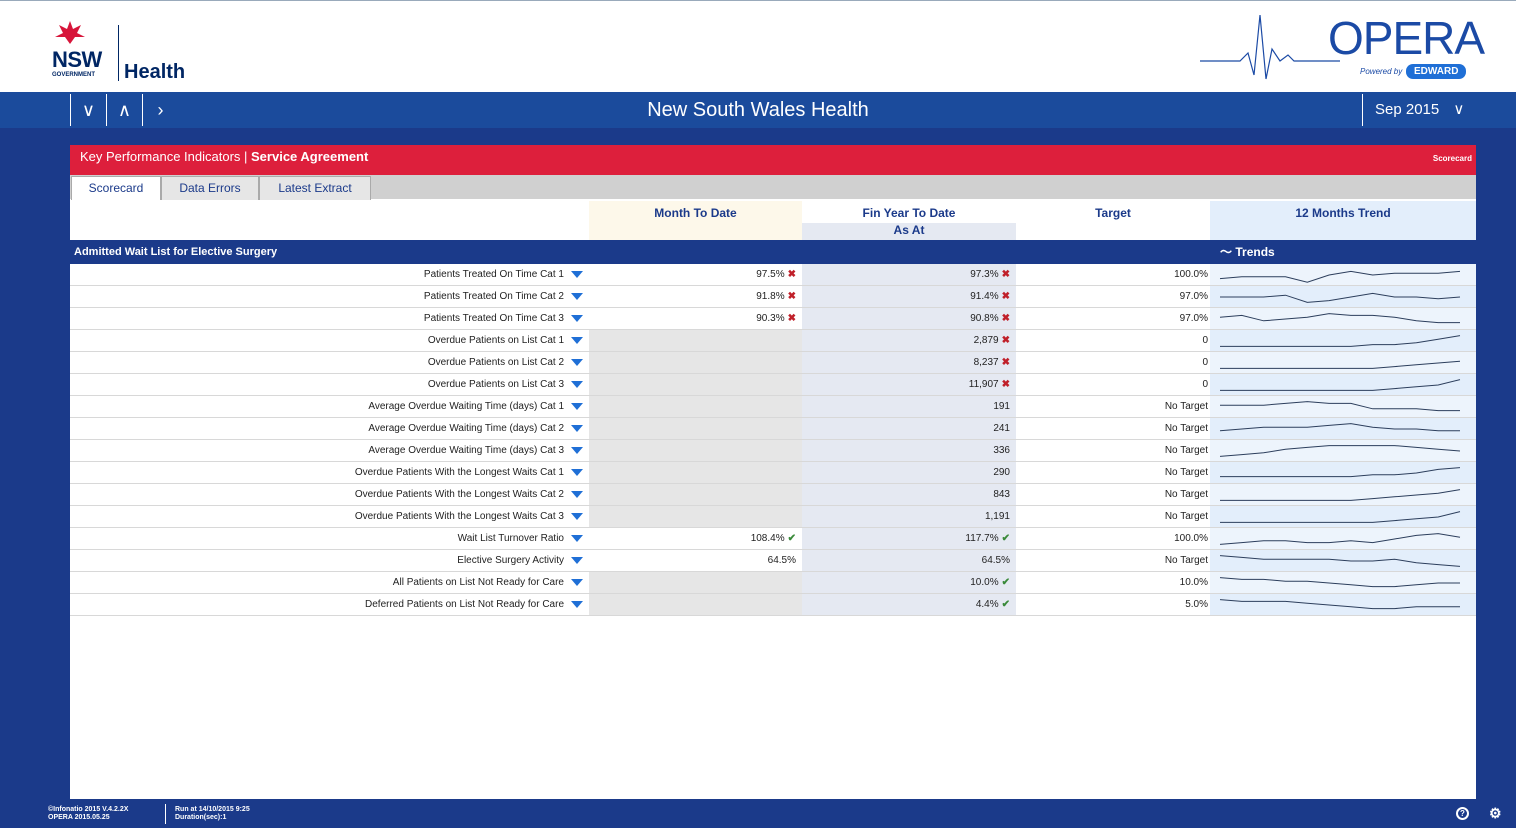 The width and height of the screenshot is (1516, 828). Describe the element at coordinates (695, 221) in the screenshot. I see `column-header-mtd: Month To Date` at that location.